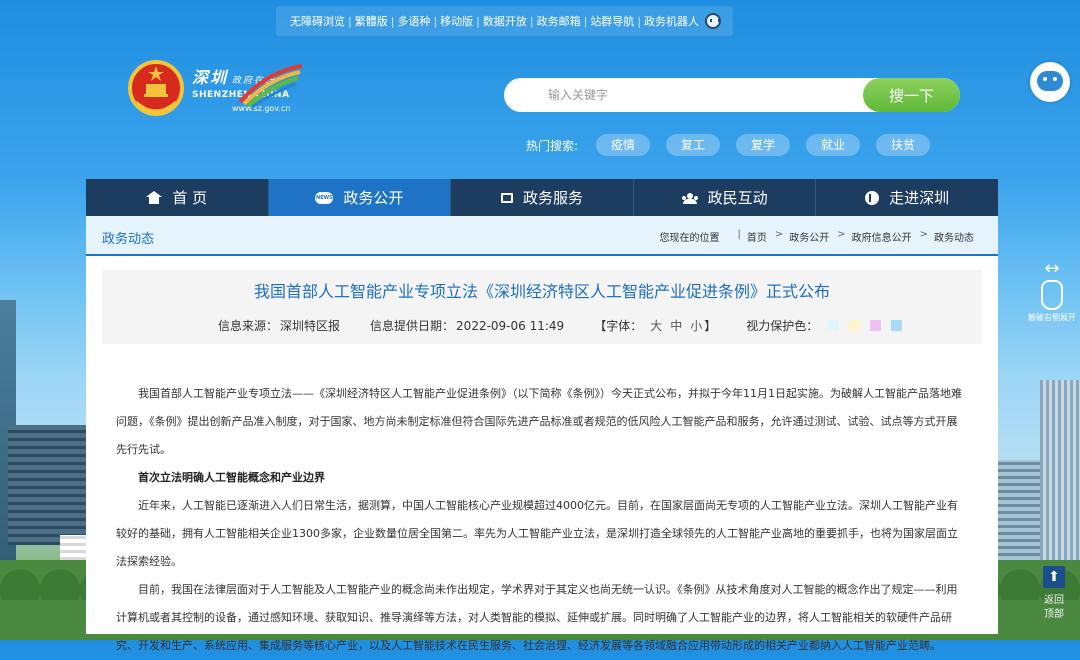  What do you see at coordinates (656, 325) in the screenshot?
I see `font-size-large: 大` at bounding box center [656, 325].